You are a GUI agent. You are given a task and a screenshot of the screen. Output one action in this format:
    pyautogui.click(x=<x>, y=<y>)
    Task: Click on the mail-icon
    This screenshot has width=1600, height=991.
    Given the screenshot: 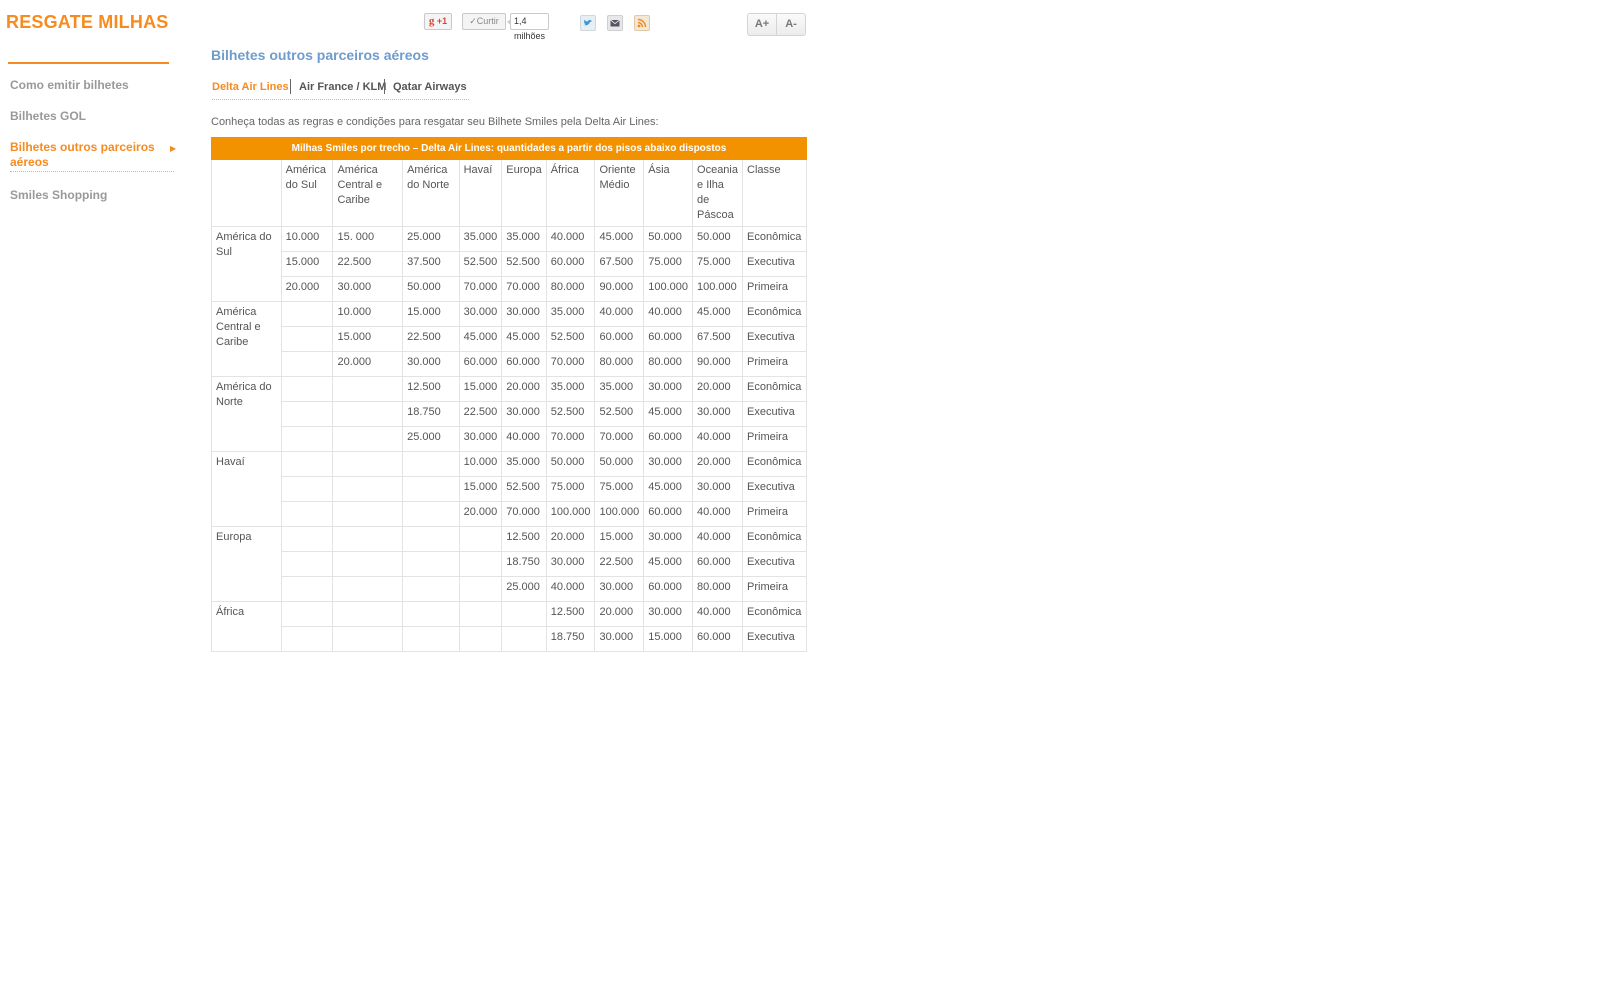 What is the action you would take?
    pyautogui.click(x=615, y=23)
    